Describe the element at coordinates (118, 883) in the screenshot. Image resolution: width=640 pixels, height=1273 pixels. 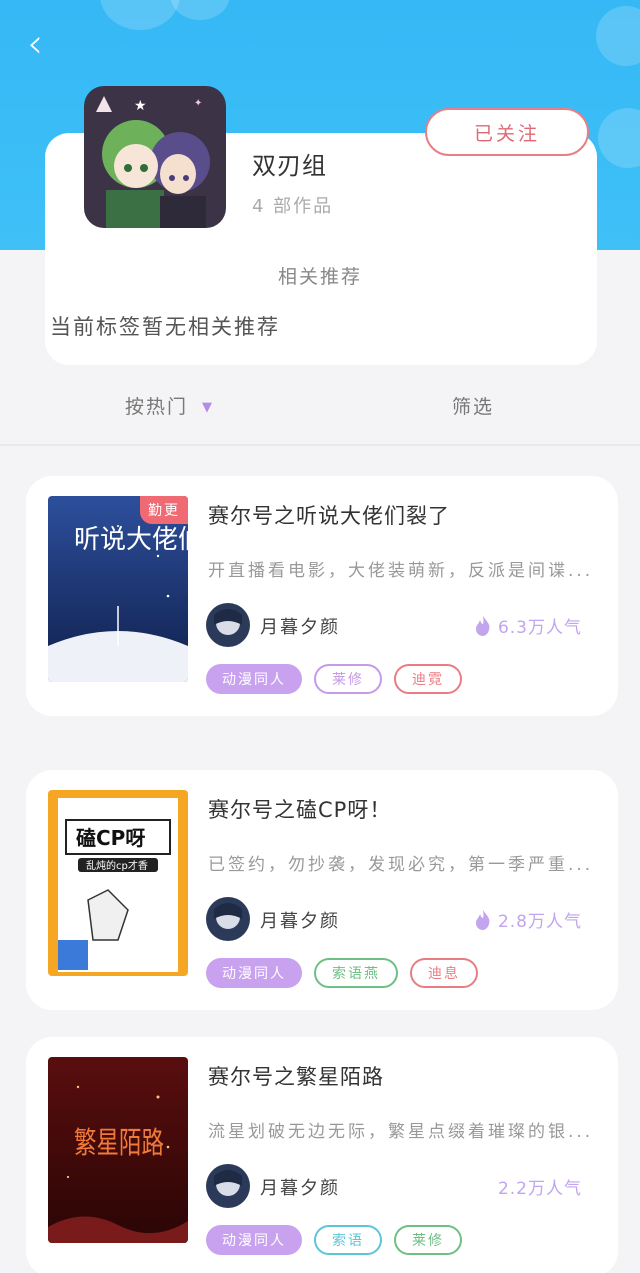
I see `book-cover: 磕CP呀 乱炖的cp才香` at that location.